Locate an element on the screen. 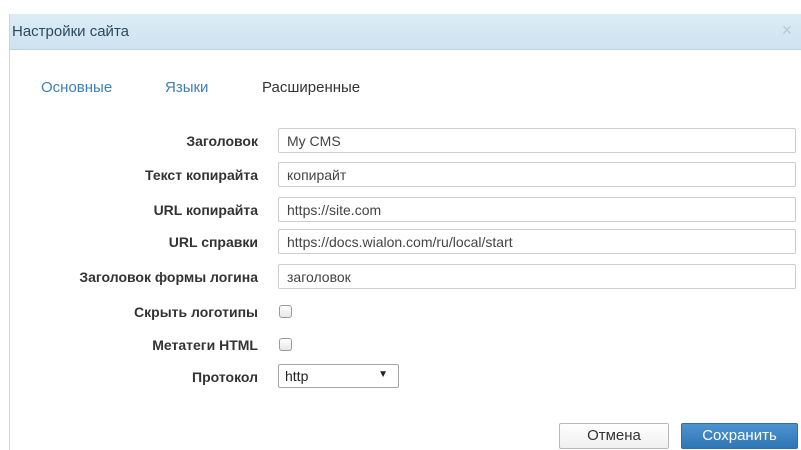  form-row-help-url: URL справки is located at coordinates (400, 242).